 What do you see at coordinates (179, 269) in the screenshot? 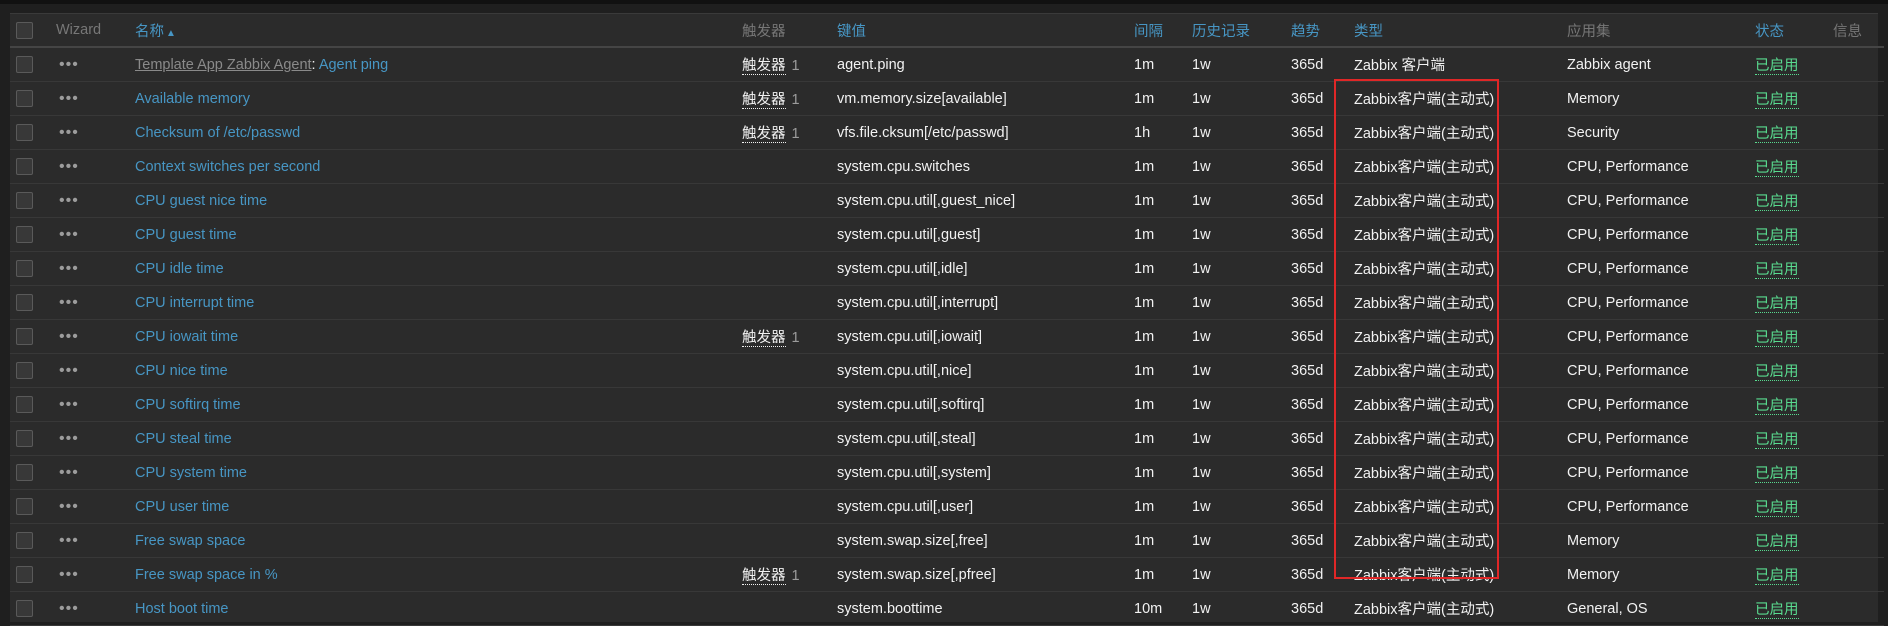
I see `item-name-link: CPU idle time` at bounding box center [179, 269].